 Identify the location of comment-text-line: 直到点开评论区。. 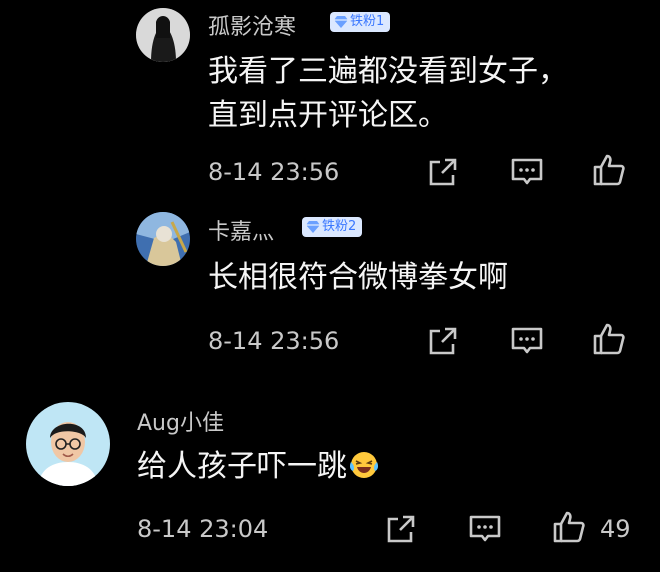
(328, 115).